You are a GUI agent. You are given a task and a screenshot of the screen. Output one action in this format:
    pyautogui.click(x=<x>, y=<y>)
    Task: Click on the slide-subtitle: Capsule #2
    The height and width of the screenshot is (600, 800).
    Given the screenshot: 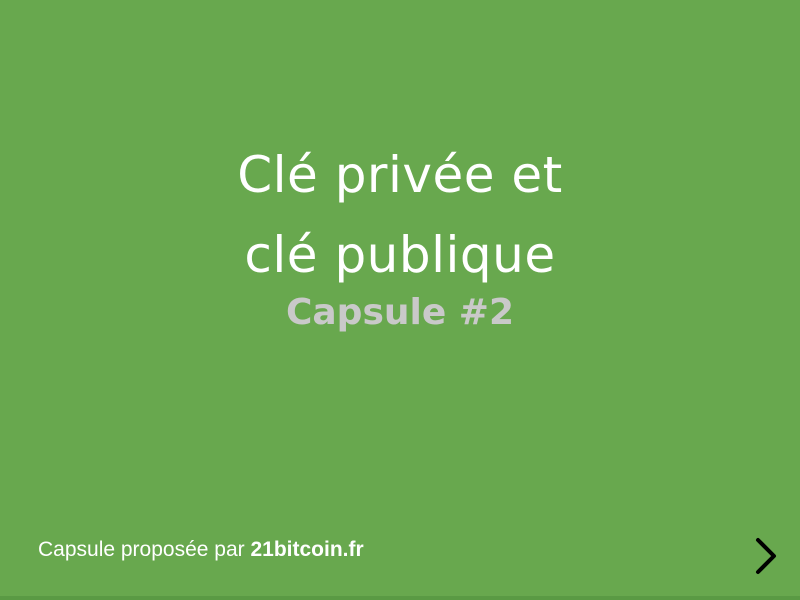 What is the action you would take?
    pyautogui.click(x=400, y=312)
    